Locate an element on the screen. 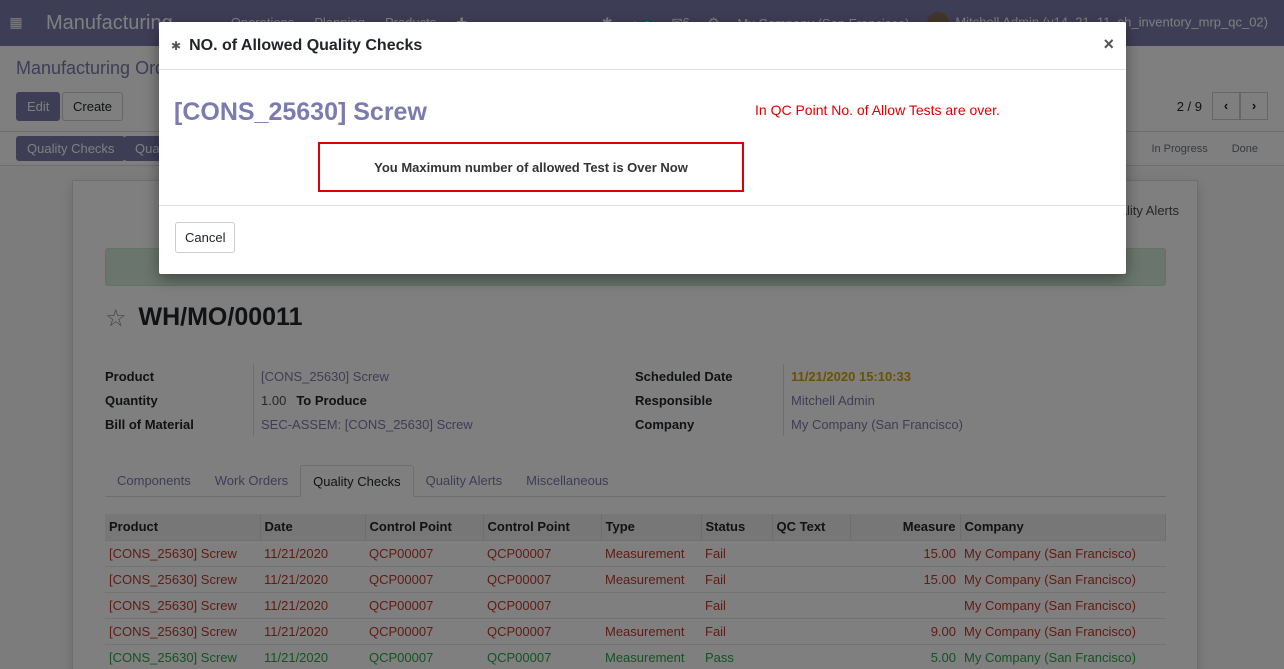 This screenshot has height=669, width=1284. product-title: [CONS_25630] Screw is located at coordinates (300, 112).